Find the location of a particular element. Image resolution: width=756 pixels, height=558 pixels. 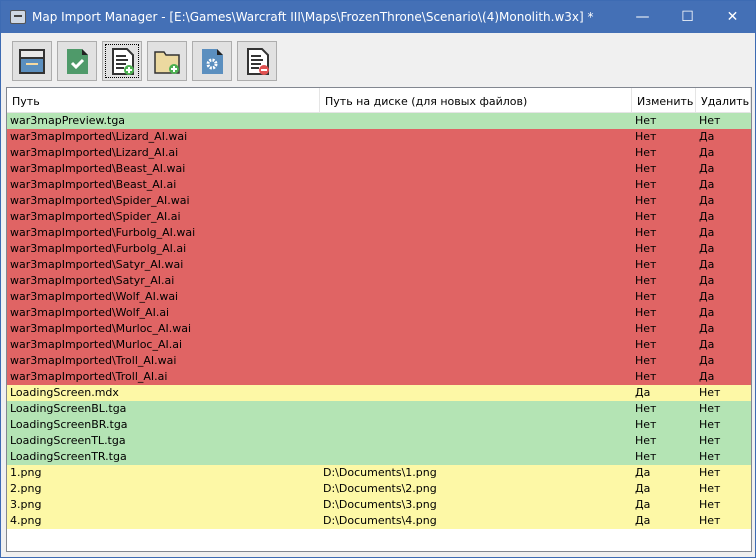

list-row: LoadingScreenTR.tga Нет Нет is located at coordinates (379, 457).